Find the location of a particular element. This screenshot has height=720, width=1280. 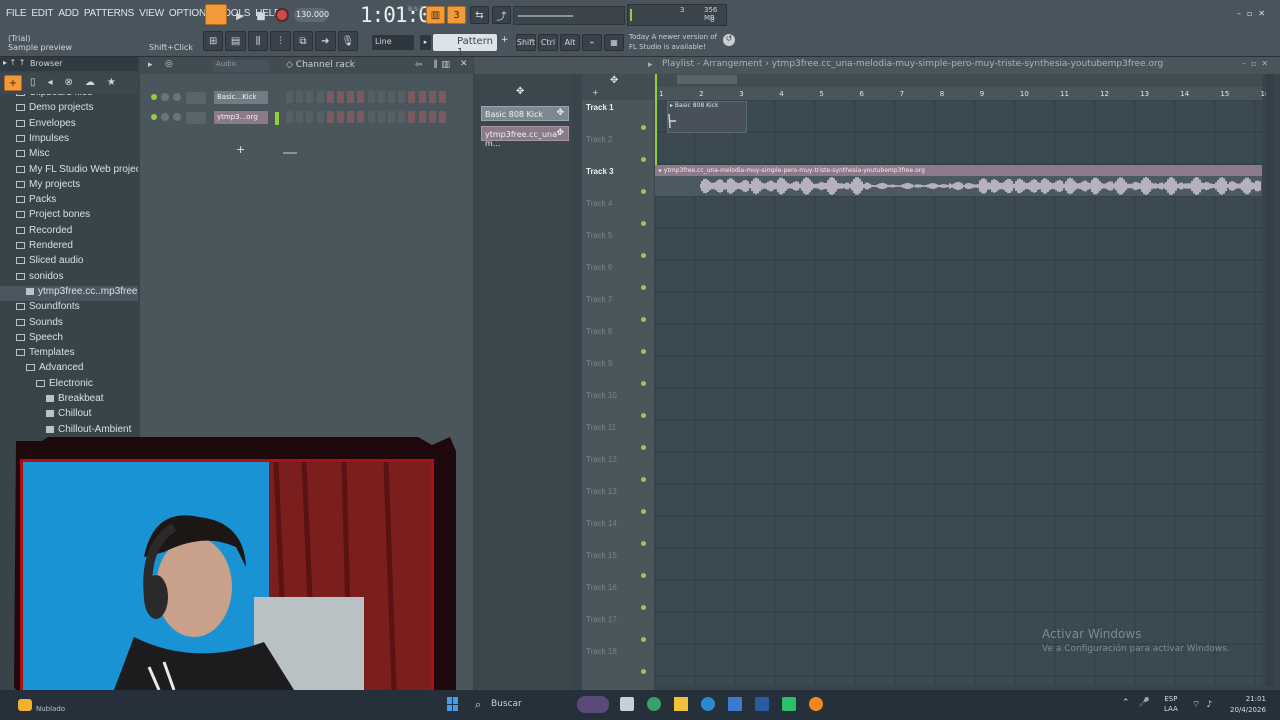

browser-item: Electronic is located at coordinates (69, 385).